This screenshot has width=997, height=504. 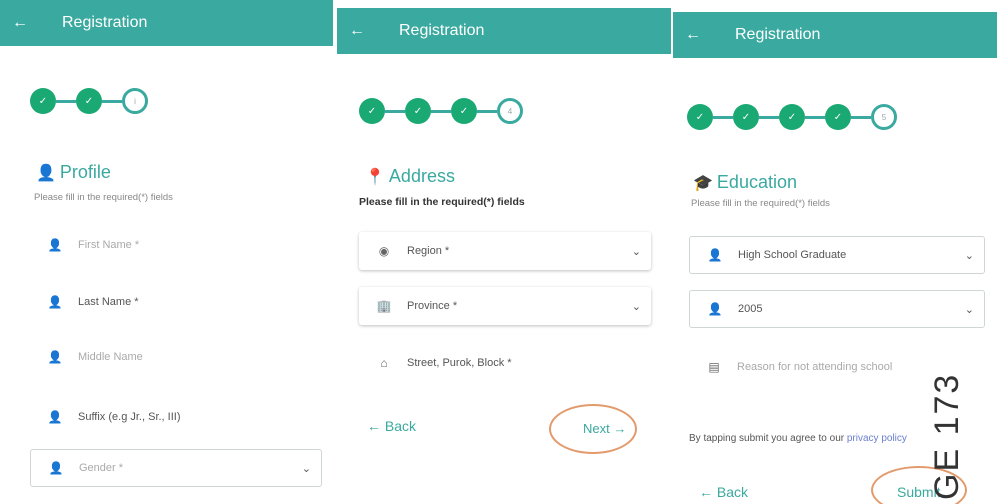 What do you see at coordinates (176, 302) in the screenshot?
I see `last-name-field: 👤 Last Name *` at bounding box center [176, 302].